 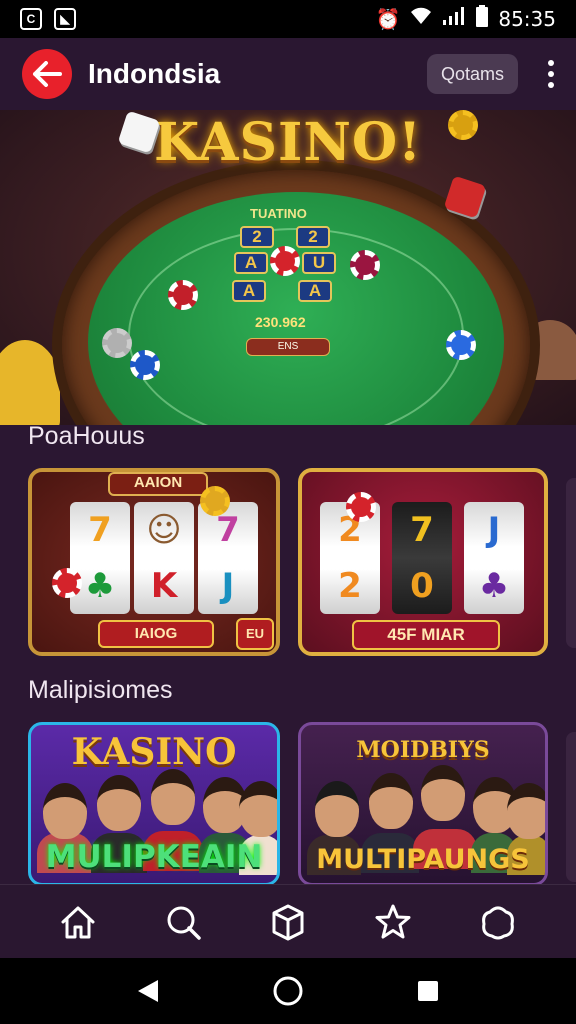 I want to click on slot-badge: EU, so click(x=255, y=634).